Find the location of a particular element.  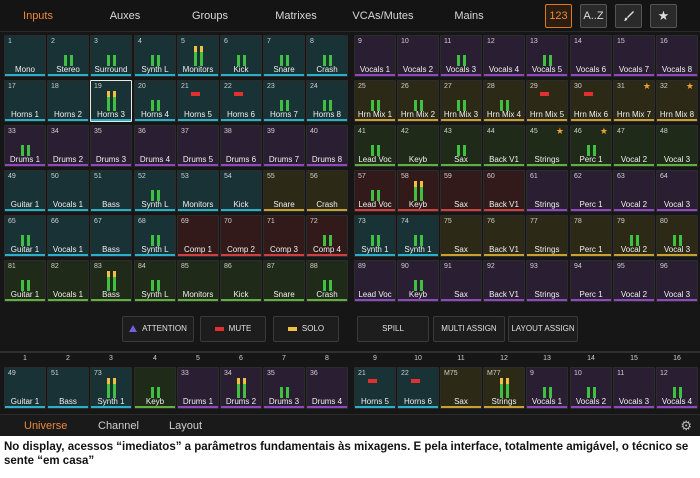

channel-strip: 19 Horns 3 is located at coordinates (111, 101).